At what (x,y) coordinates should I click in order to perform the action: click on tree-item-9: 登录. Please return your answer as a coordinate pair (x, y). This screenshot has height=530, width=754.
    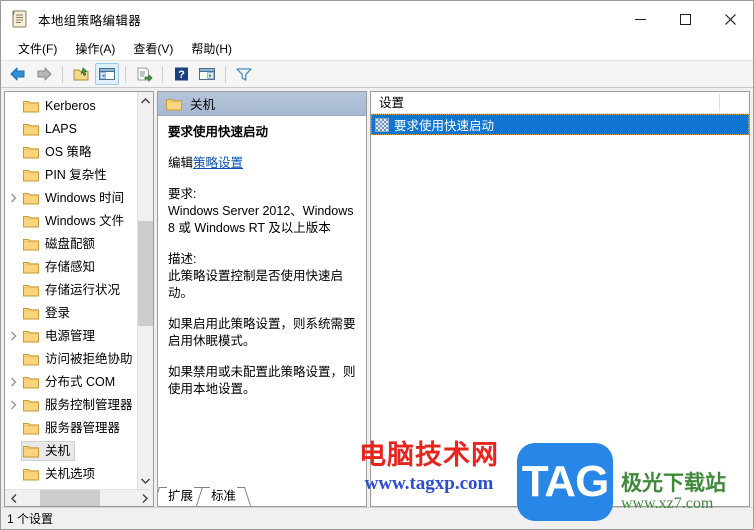
    Looking at the image, I should click on (71, 312).